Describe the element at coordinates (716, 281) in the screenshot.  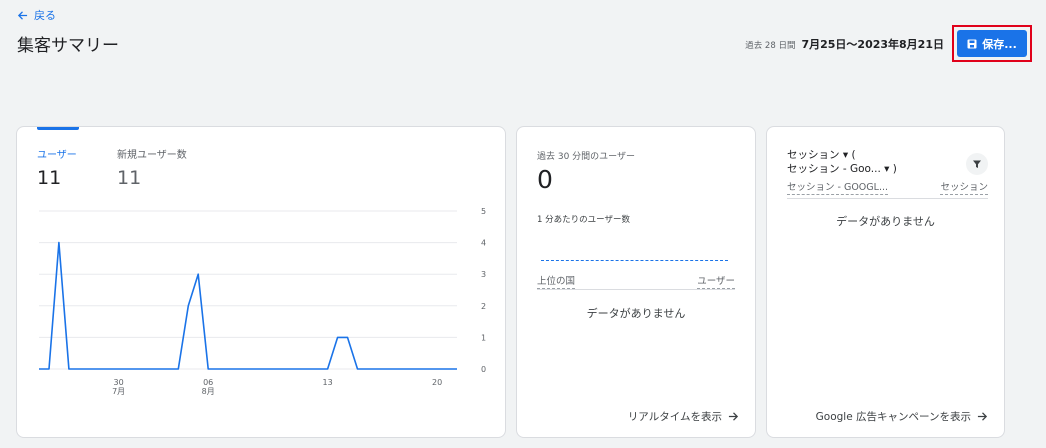
I see `column-header-users: ユーザー` at that location.